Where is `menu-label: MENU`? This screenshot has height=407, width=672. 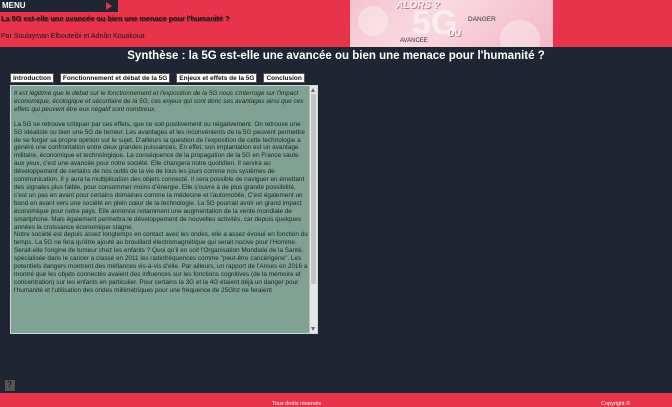
menu-label: MENU is located at coordinates (14, 5).